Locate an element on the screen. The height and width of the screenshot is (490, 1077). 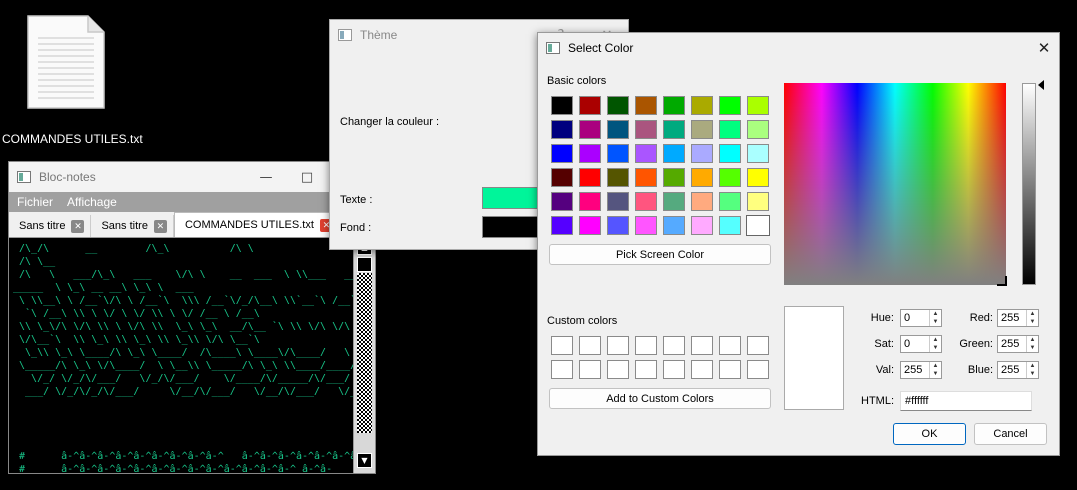
sat-spinbox: 0 ▲ ▼ is located at coordinates (921, 344).